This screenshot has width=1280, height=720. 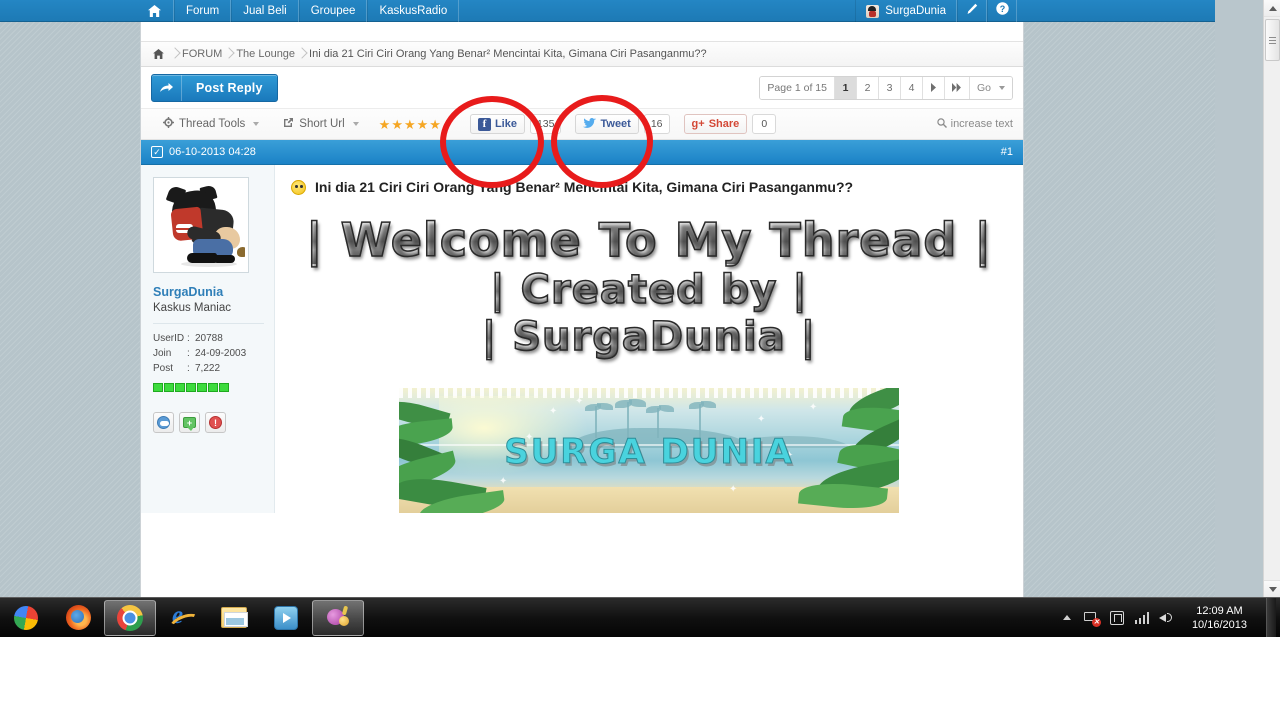 I want to click on nav-item-groupee: Groupee, so click(x=333, y=11).